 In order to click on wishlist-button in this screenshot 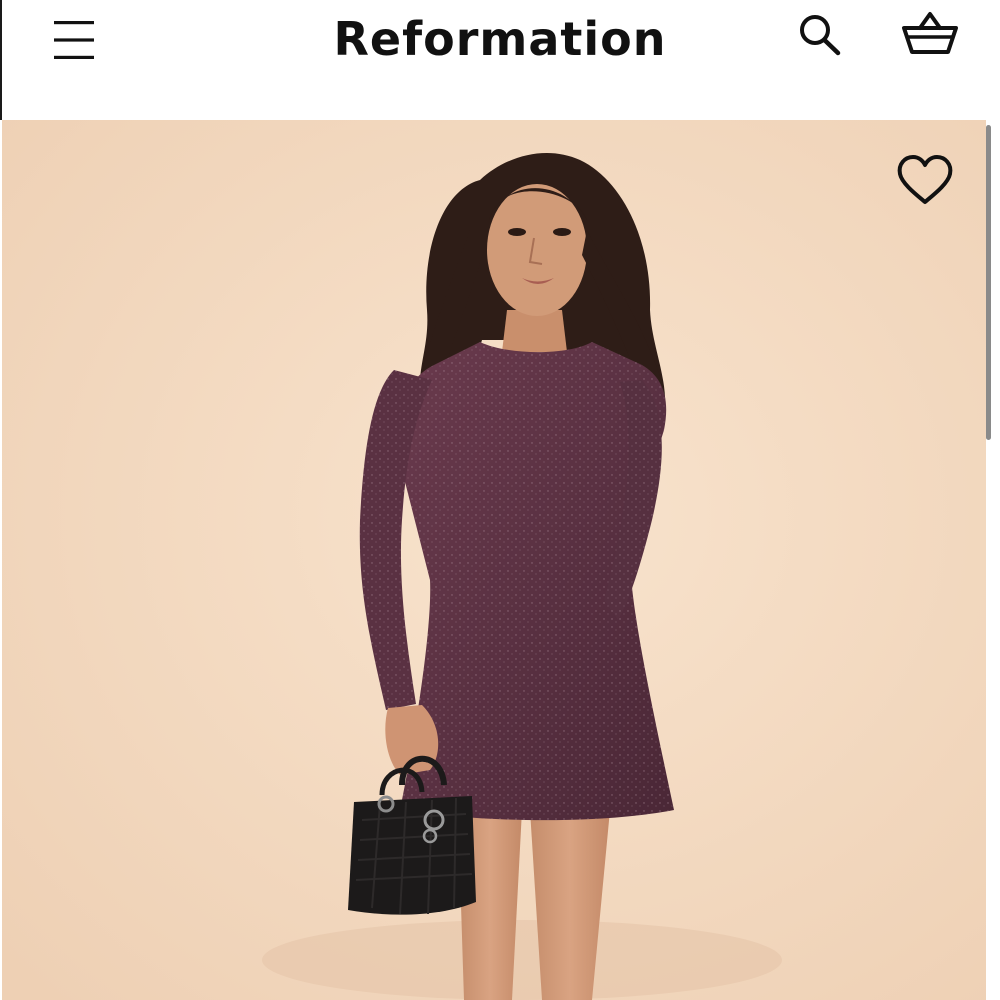, I will do `click(925, 180)`.